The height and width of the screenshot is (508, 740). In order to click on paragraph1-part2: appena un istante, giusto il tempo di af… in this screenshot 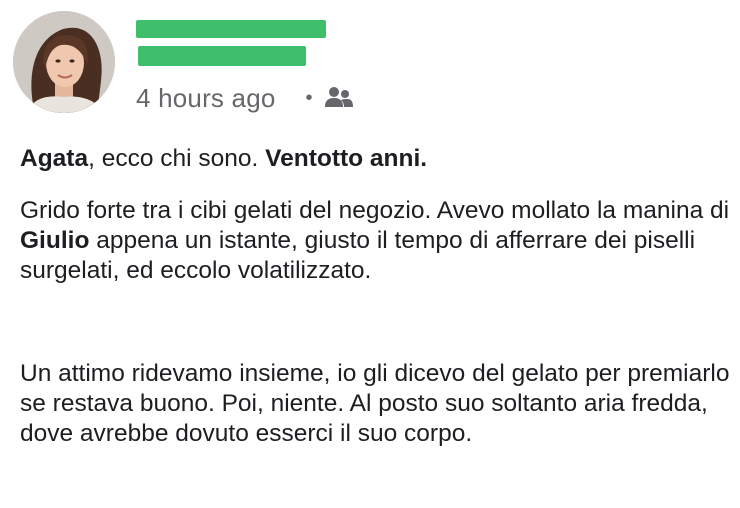, I will do `click(358, 255)`.